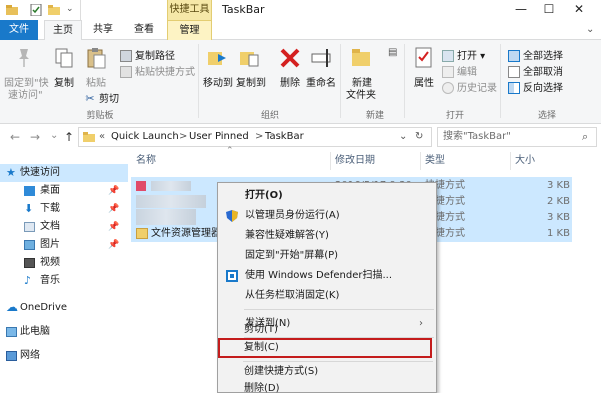  What do you see at coordinates (340, 81) in the screenshot?
I see `group-divider` at bounding box center [340, 81].